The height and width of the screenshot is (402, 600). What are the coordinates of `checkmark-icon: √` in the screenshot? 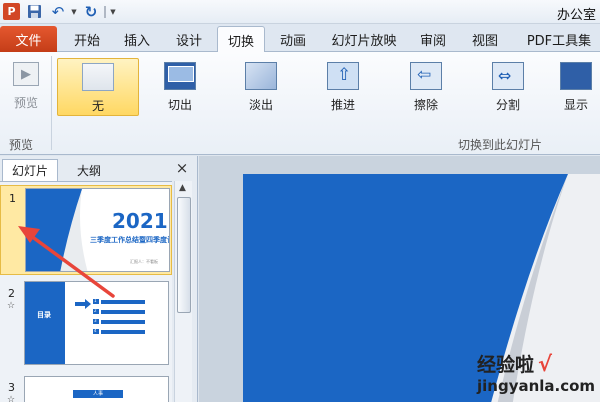 It's located at (545, 363).